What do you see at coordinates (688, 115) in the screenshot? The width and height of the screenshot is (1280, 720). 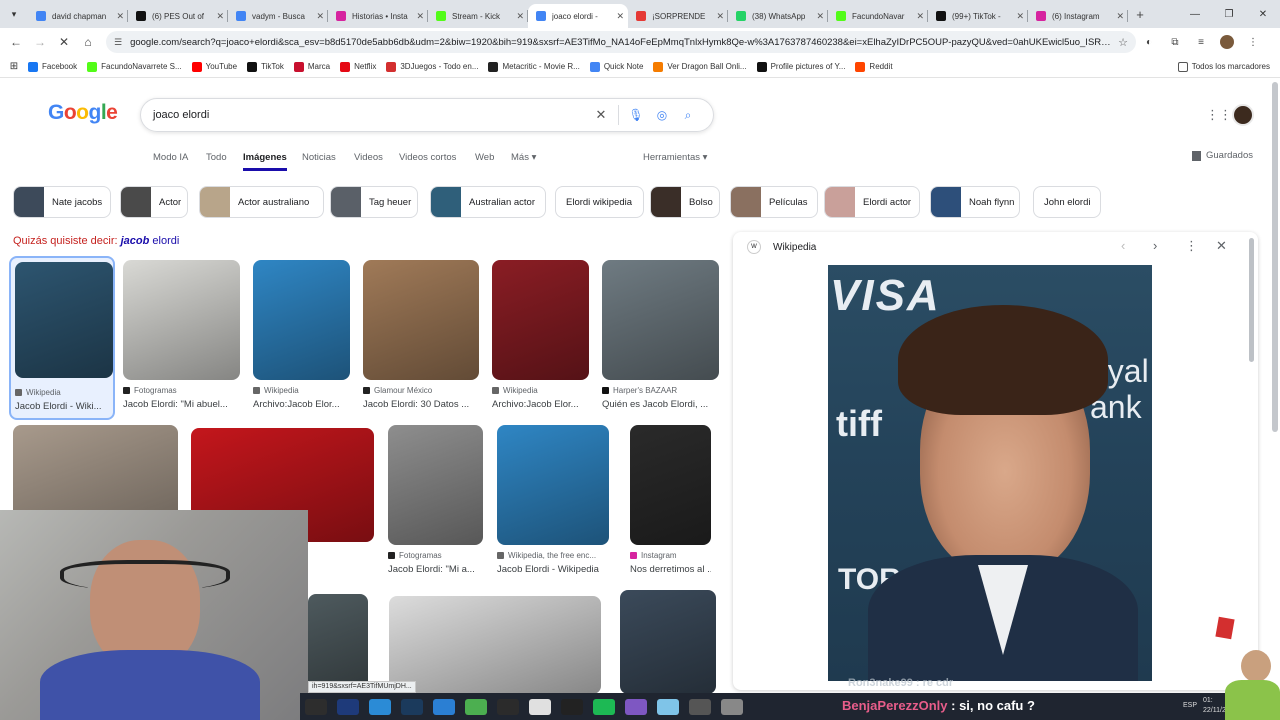 I see `search-icon: ⌕` at bounding box center [688, 115].